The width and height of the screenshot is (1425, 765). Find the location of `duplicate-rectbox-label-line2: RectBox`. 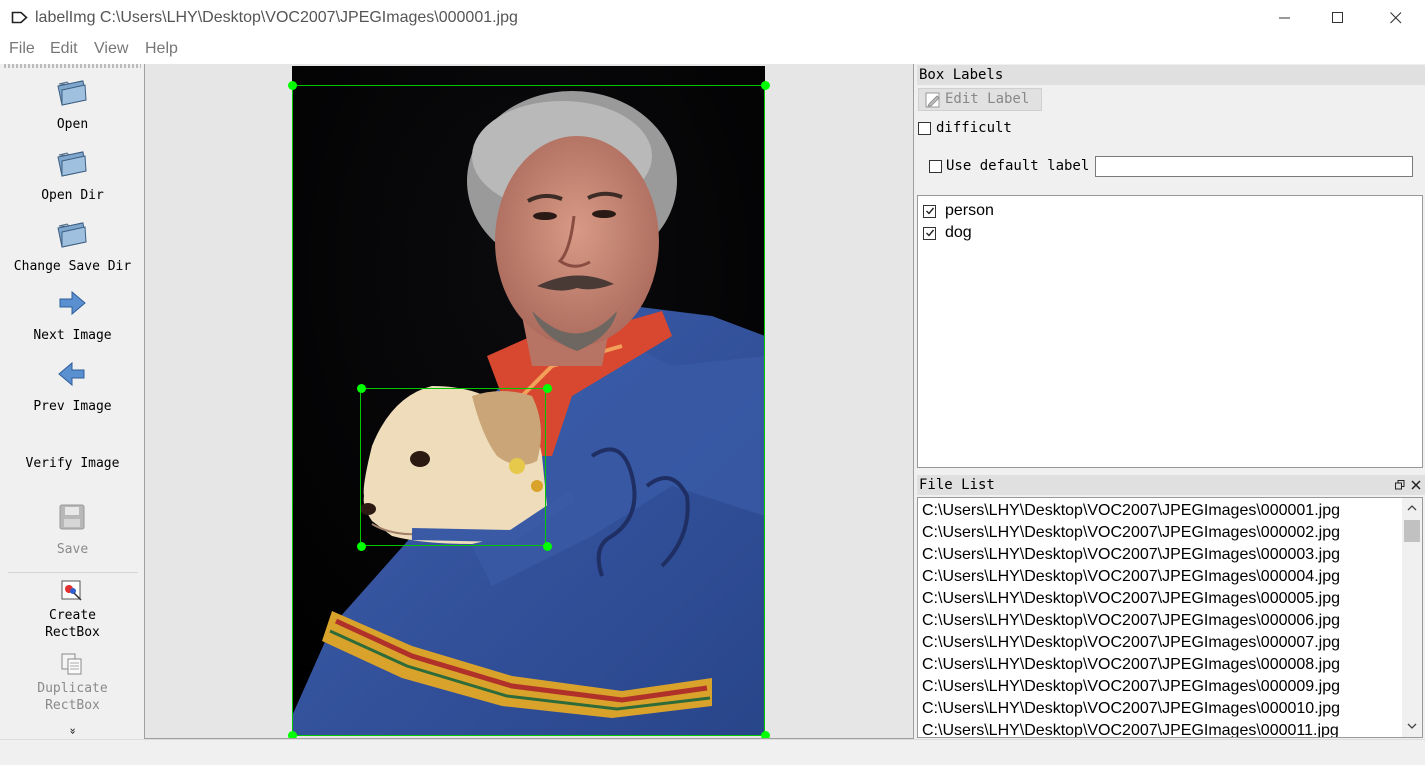

duplicate-rectbox-label-line2: RectBox is located at coordinates (72, 705).